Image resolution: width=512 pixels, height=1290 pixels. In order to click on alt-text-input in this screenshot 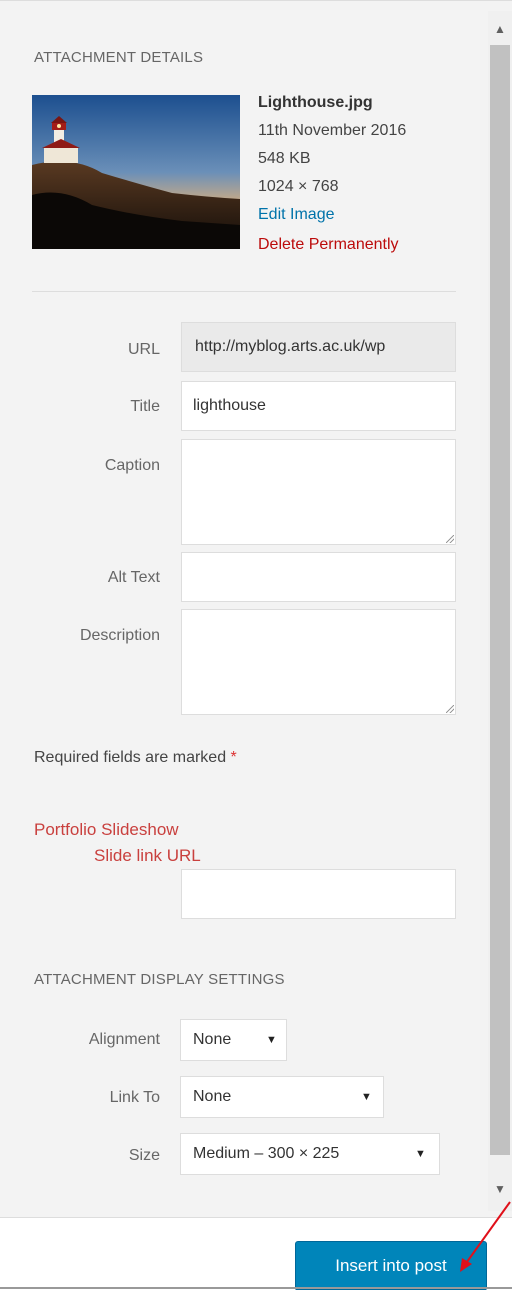, I will do `click(318, 577)`.